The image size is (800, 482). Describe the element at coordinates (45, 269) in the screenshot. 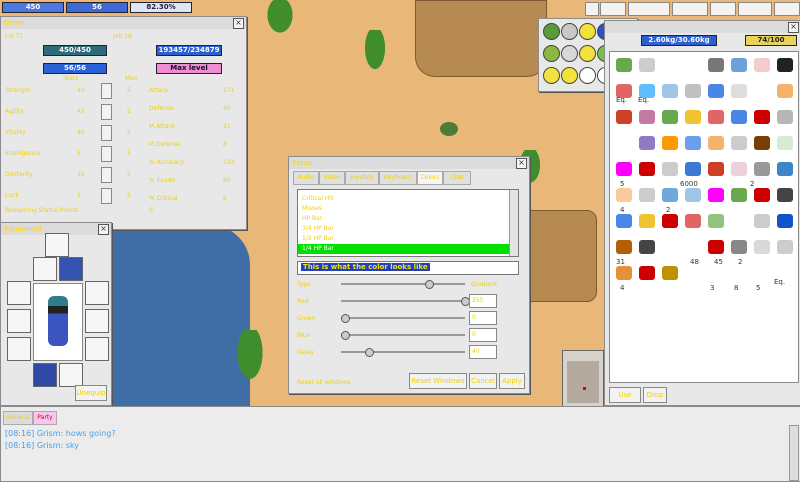

I see `equip-slot-neck` at that location.